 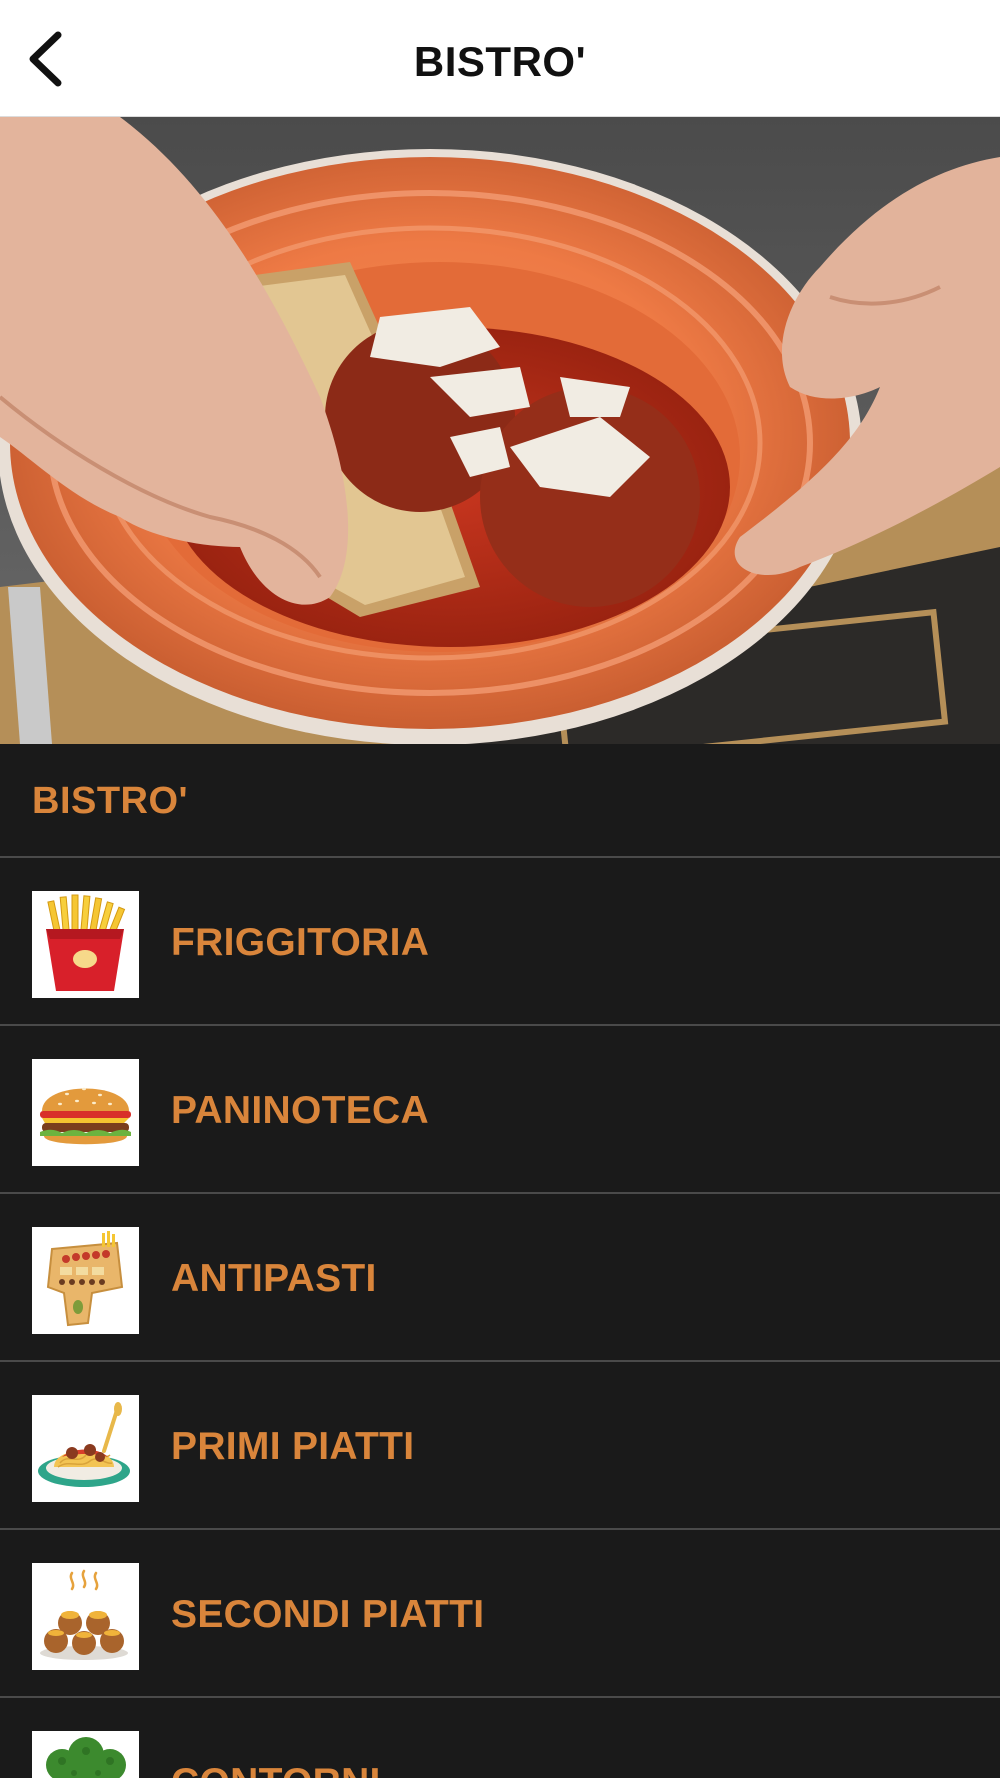 What do you see at coordinates (85, 944) in the screenshot?
I see `french-fries-icon` at bounding box center [85, 944].